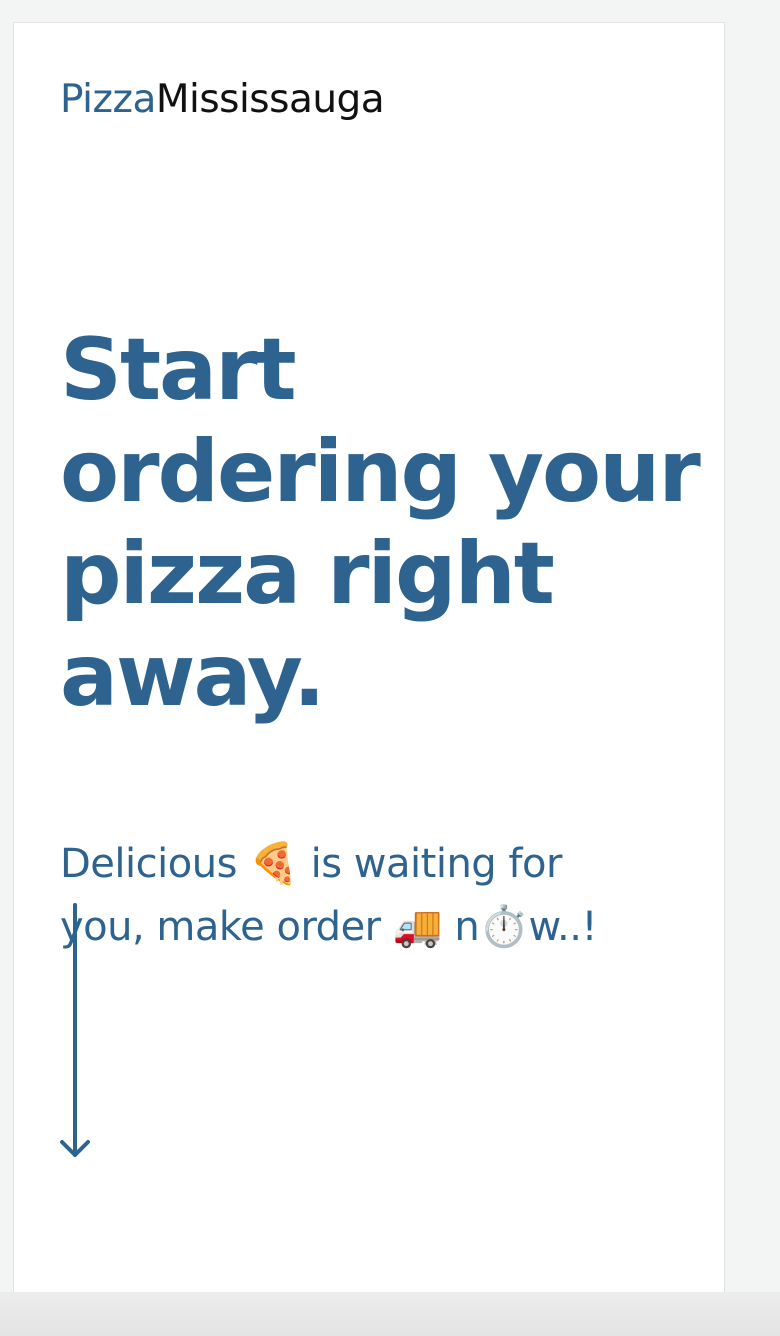  Describe the element at coordinates (329, 927) in the screenshot. I see `hero-subtitle-line: you, make order 🚚 n⏱️w..!` at that location.